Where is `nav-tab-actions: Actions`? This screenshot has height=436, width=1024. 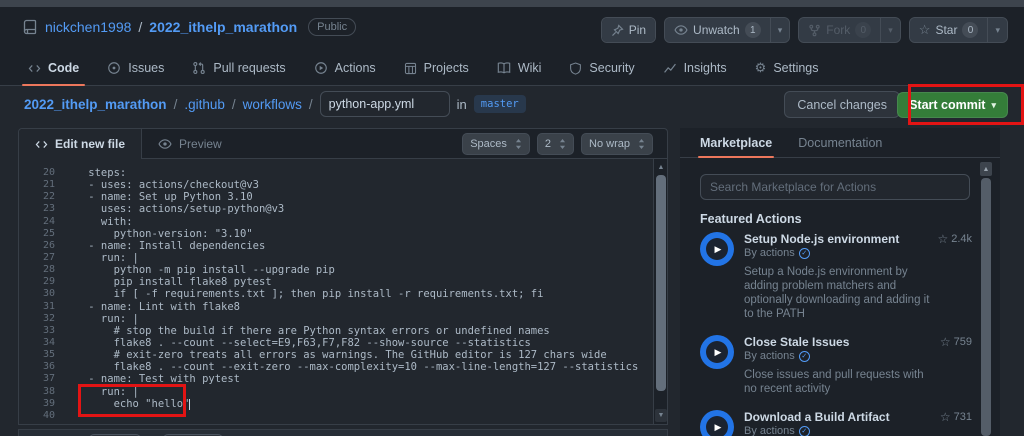
nav-tab-actions: Actions is located at coordinates (345, 68).